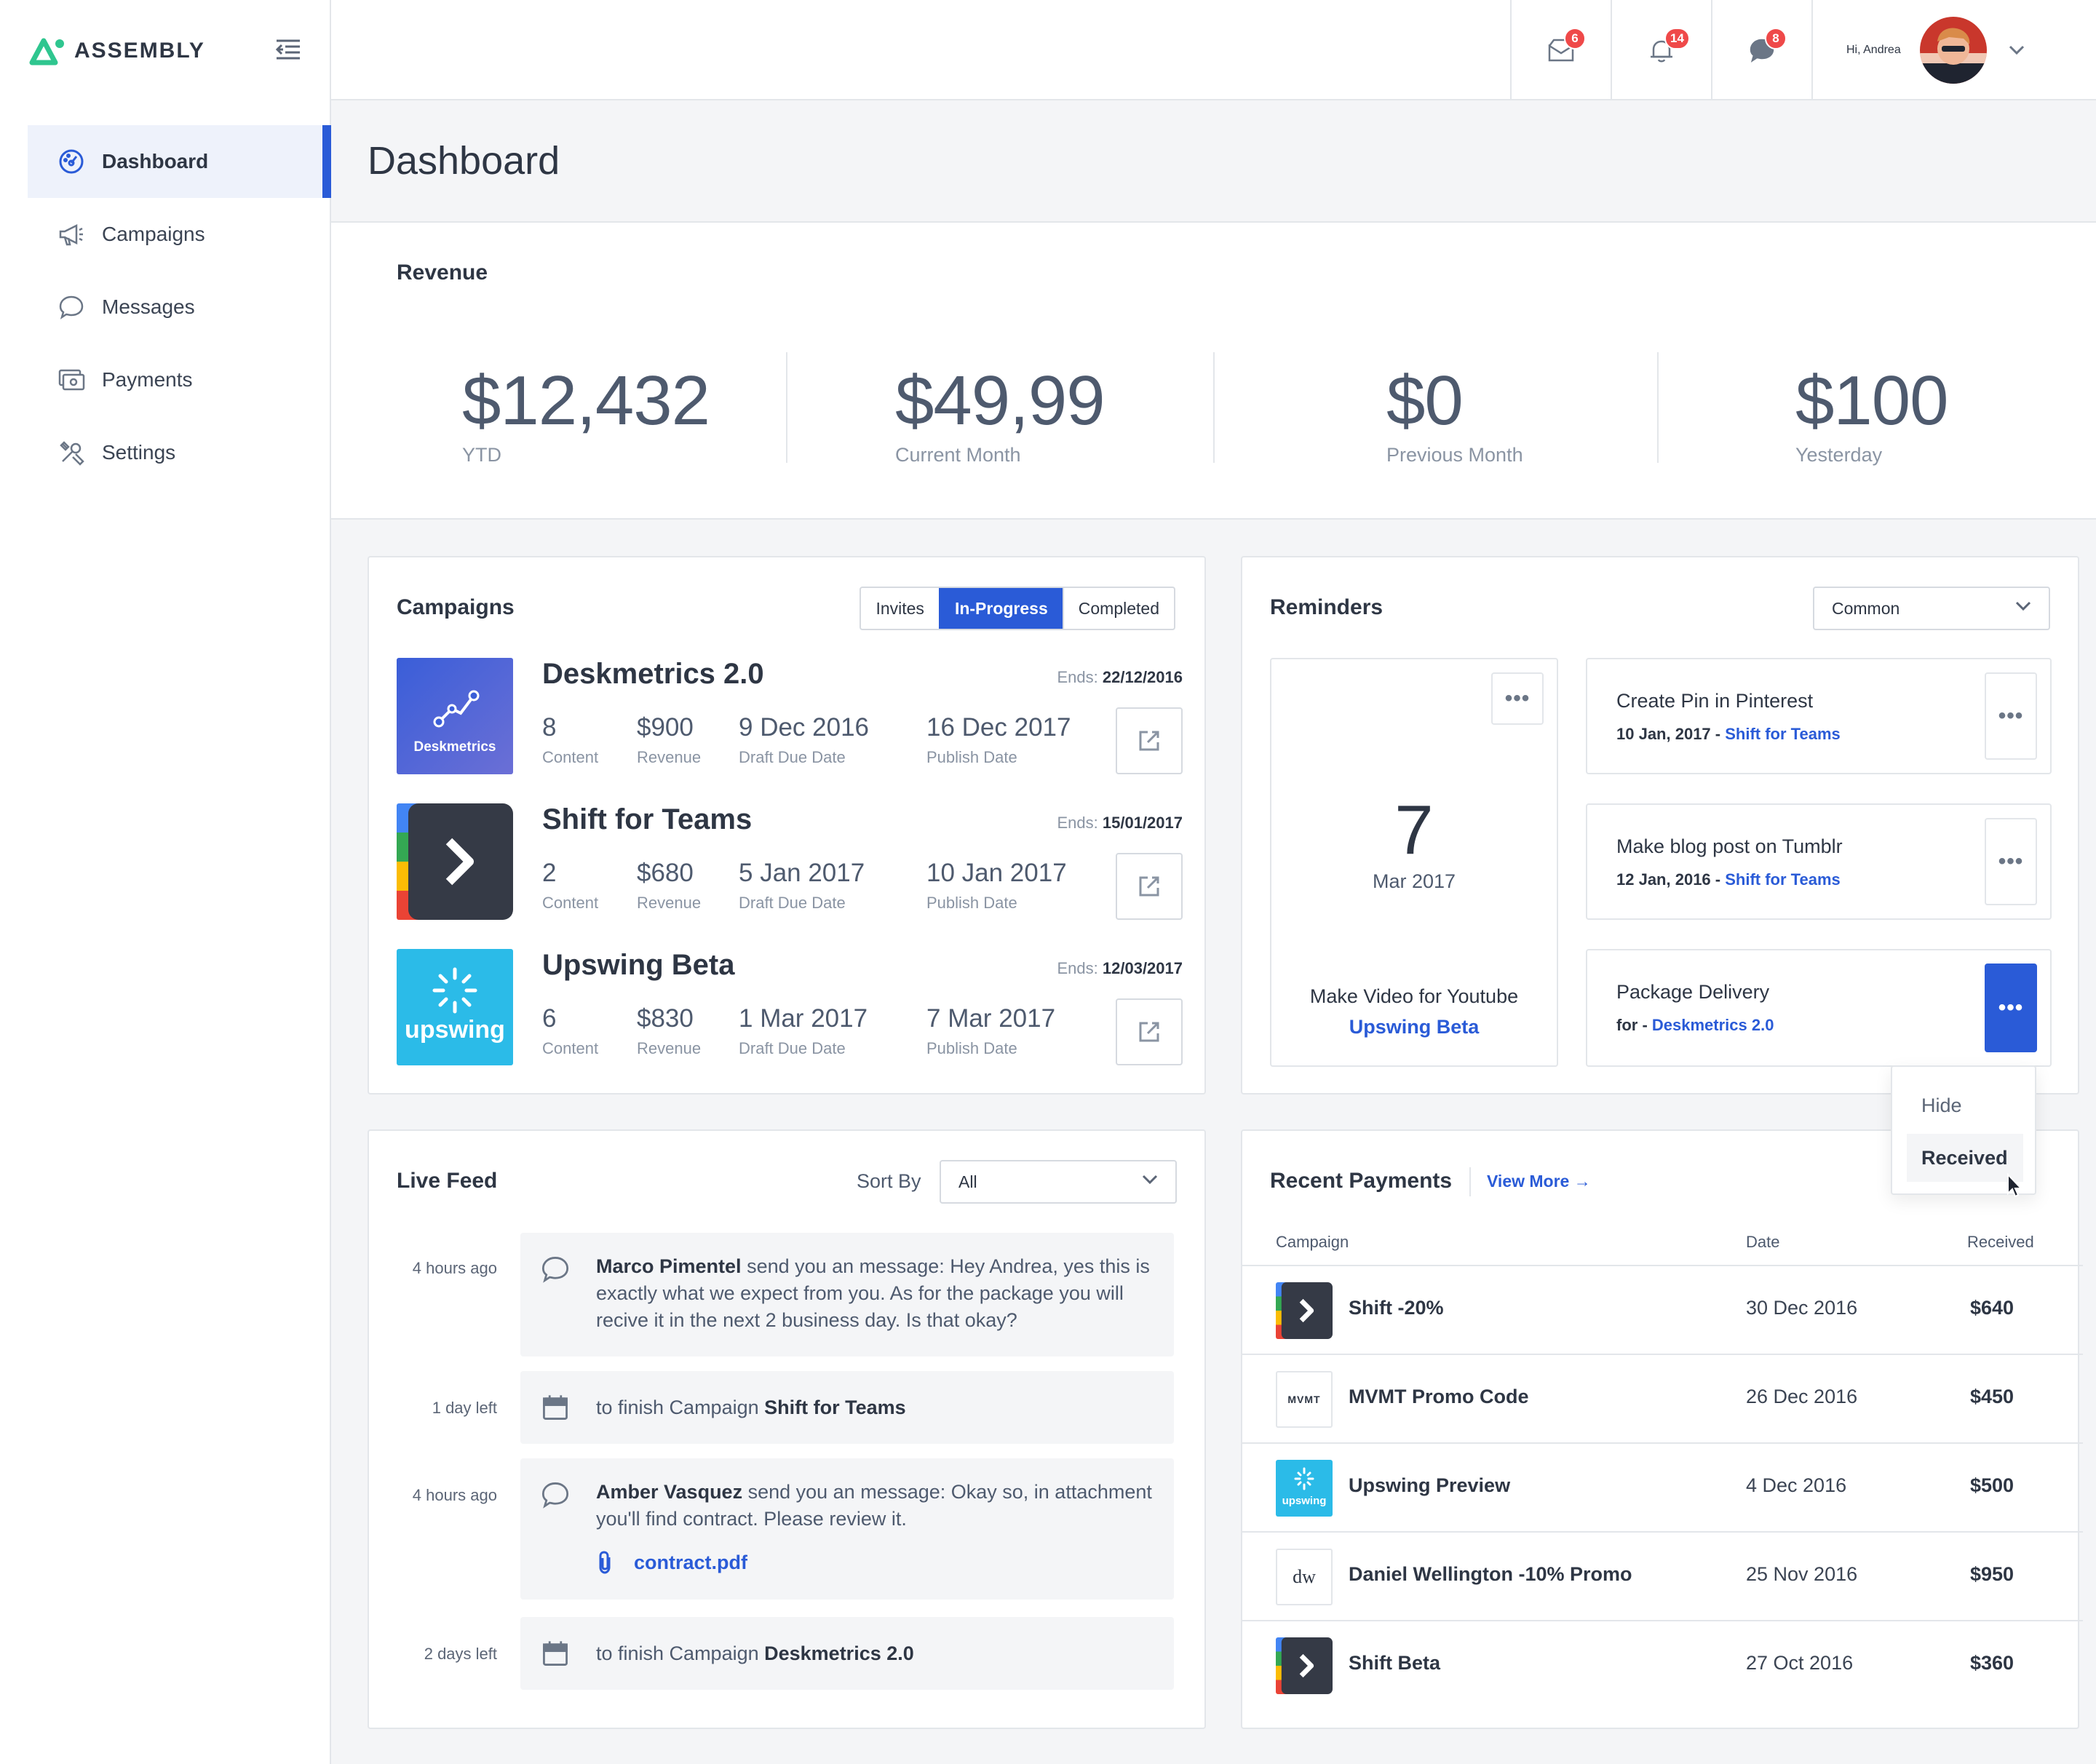  Describe the element at coordinates (288, 49) in the screenshot. I see `collapse-sidebar-icon` at that location.